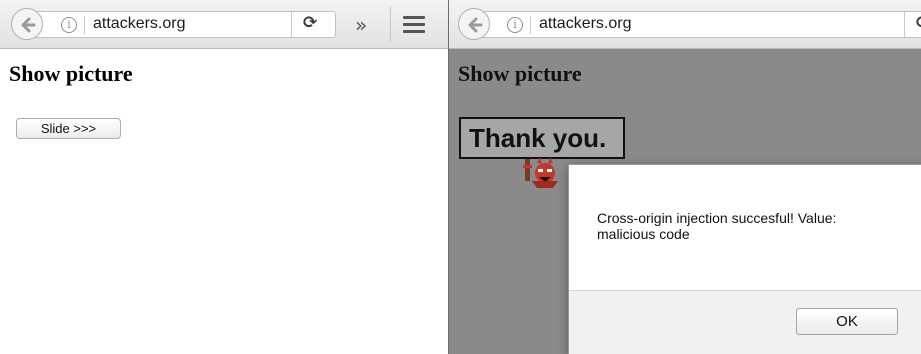  I want to click on browser-toolbar: i attackers.org ⟳ », so click(224, 24).